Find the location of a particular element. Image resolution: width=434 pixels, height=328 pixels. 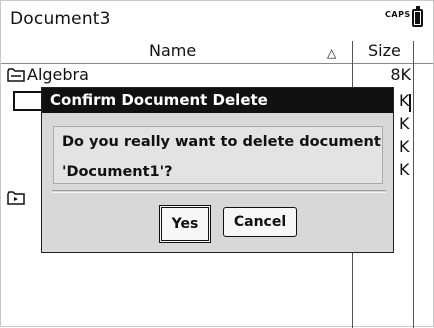

sort-triangle-icon: △ is located at coordinates (331, 53).